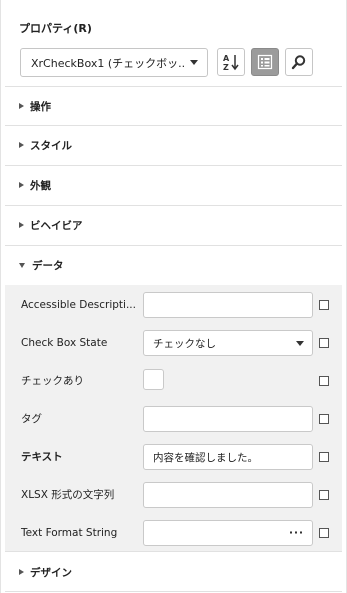 The image size is (347, 593). Describe the element at coordinates (42, 457) in the screenshot. I see `property-label: テキスト` at that location.